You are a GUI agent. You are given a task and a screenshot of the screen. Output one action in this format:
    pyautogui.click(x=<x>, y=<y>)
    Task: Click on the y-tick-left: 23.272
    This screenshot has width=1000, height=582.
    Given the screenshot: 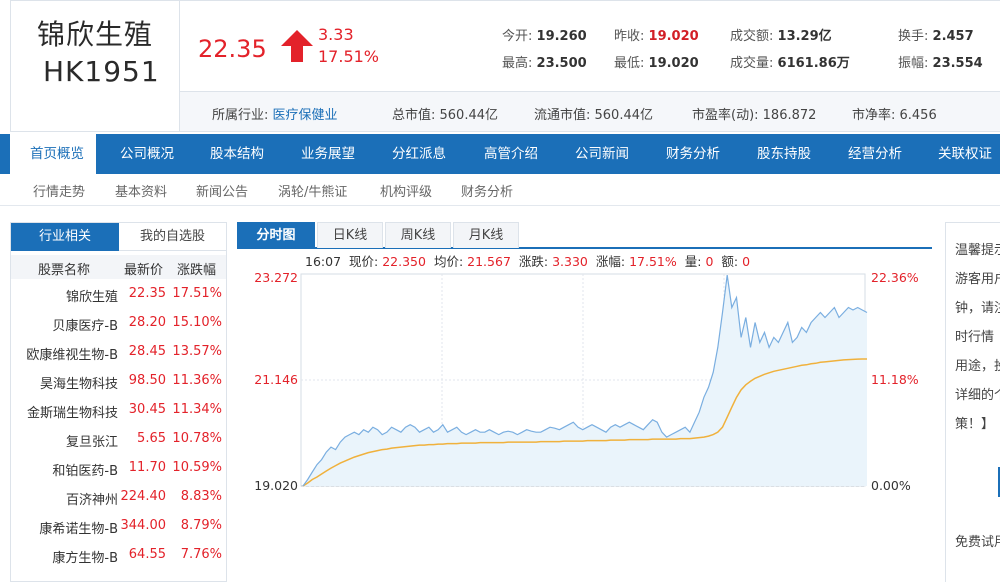 What is the action you would take?
    pyautogui.click(x=276, y=277)
    